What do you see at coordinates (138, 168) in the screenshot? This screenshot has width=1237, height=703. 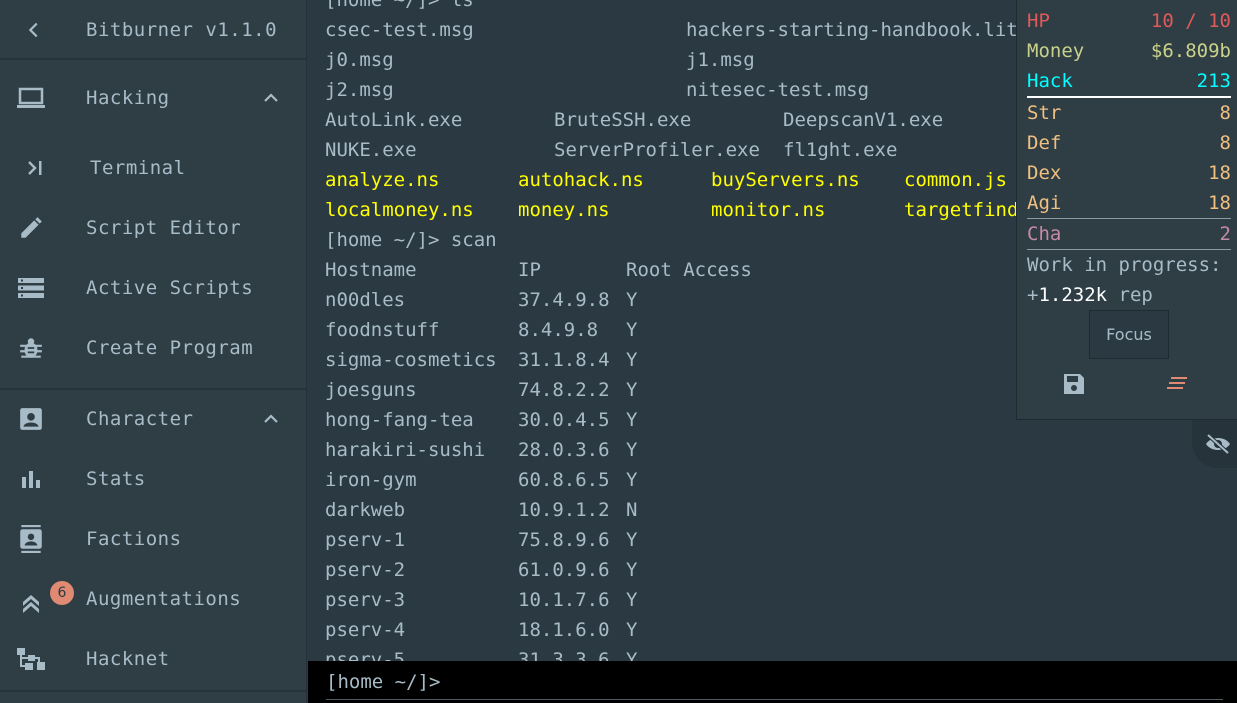 I see `sidebar-item-label: Terminal` at bounding box center [138, 168].